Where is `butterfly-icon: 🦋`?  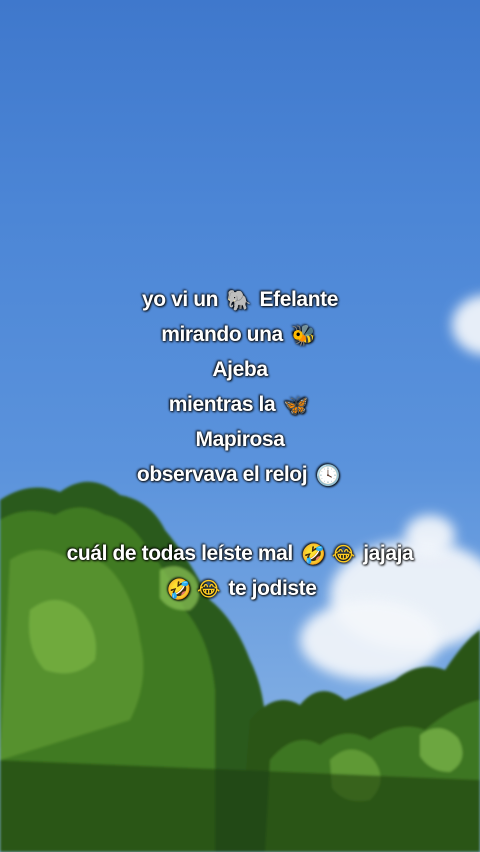 butterfly-icon: 🦋 is located at coordinates (296, 404).